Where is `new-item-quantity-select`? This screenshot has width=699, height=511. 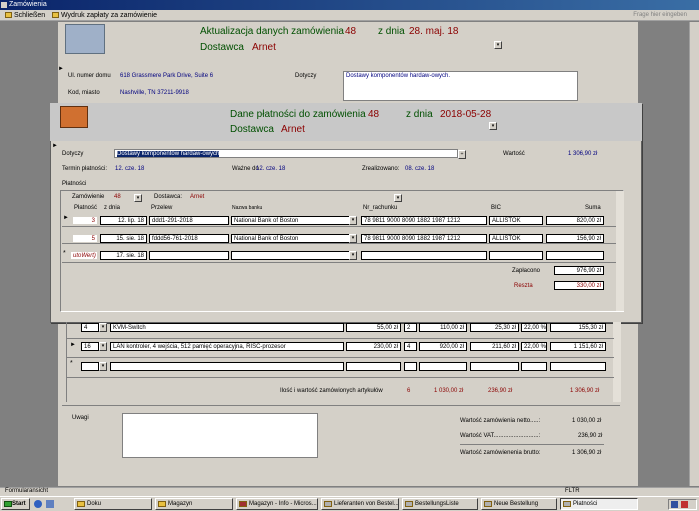
new-item-quantity-select is located at coordinates (90, 366).